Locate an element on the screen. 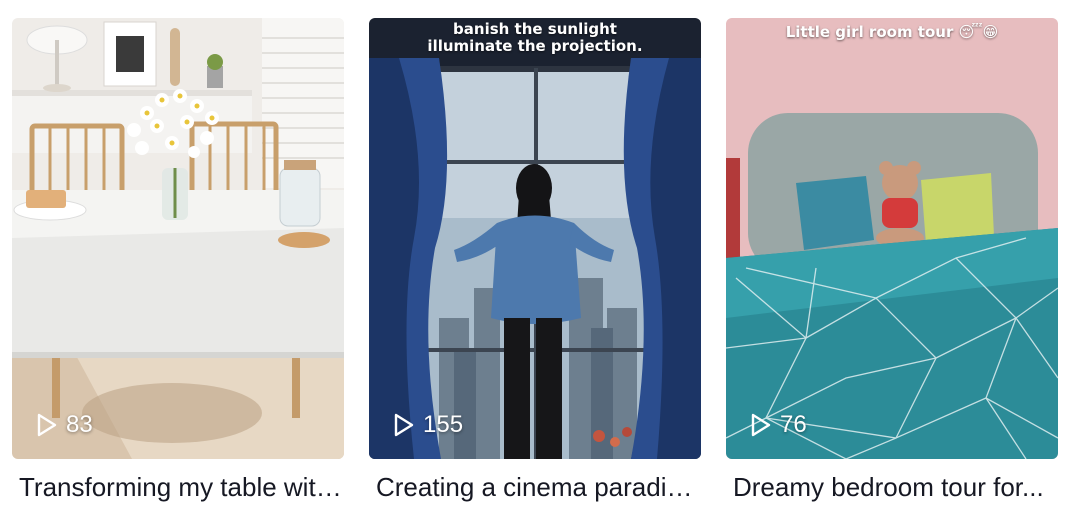 This screenshot has height=521, width=1080. overlay-line: illuminate the projection. is located at coordinates (535, 46).